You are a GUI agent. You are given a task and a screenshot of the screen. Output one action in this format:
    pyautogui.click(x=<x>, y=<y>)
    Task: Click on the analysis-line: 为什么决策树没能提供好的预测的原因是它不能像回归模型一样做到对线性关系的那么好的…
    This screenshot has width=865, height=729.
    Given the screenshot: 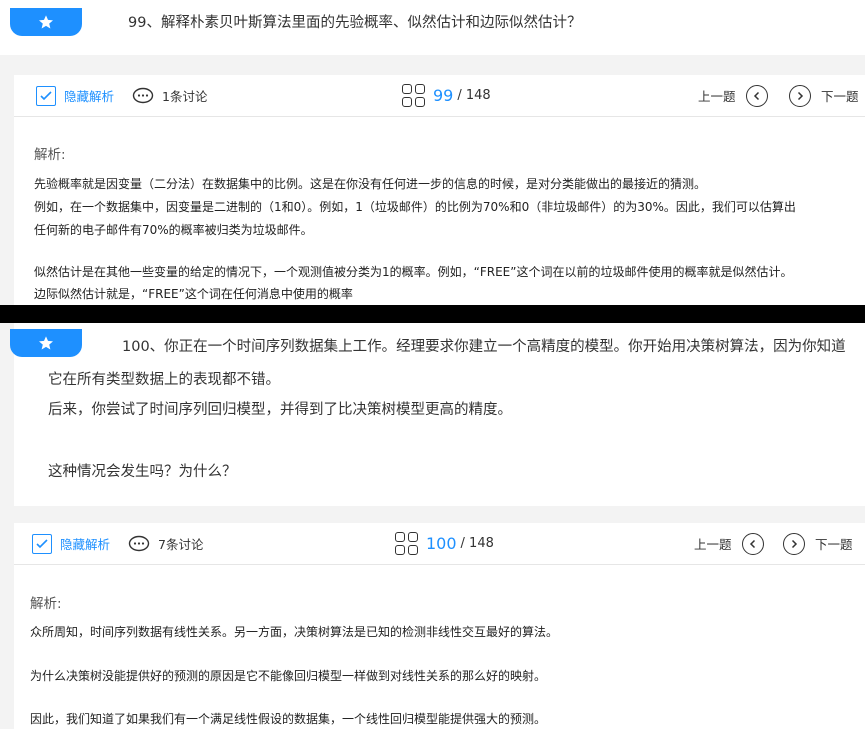 What is the action you would take?
    pyautogui.click(x=288, y=676)
    